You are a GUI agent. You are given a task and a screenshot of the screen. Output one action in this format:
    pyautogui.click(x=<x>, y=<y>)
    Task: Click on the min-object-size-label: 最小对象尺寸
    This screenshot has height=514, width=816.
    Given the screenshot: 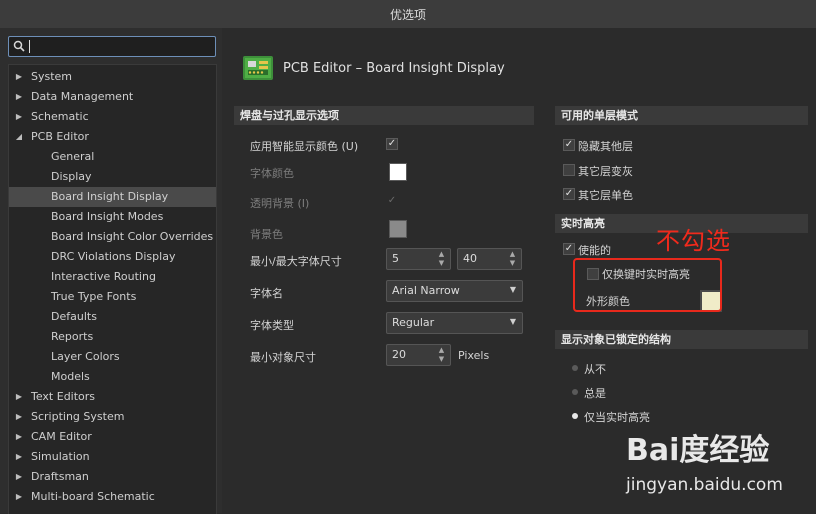 What is the action you would take?
    pyautogui.click(x=283, y=357)
    